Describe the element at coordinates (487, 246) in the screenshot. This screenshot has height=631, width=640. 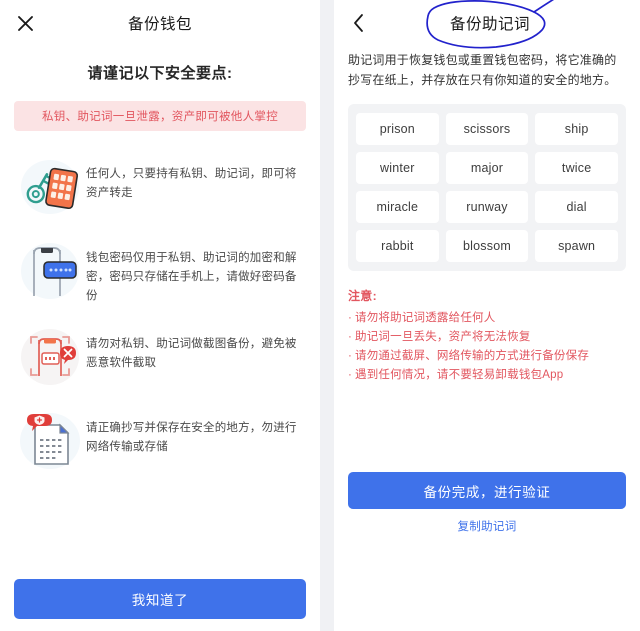
I see `list-item: blossom` at that location.